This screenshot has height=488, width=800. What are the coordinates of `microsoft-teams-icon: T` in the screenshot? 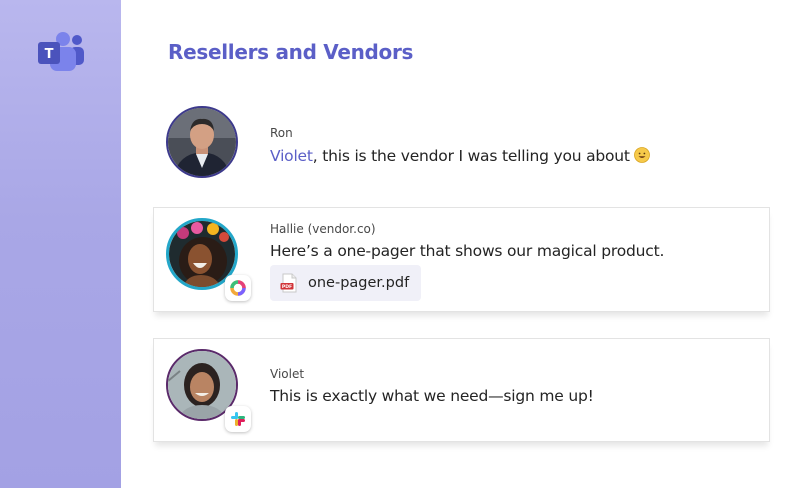 It's located at (61, 53).